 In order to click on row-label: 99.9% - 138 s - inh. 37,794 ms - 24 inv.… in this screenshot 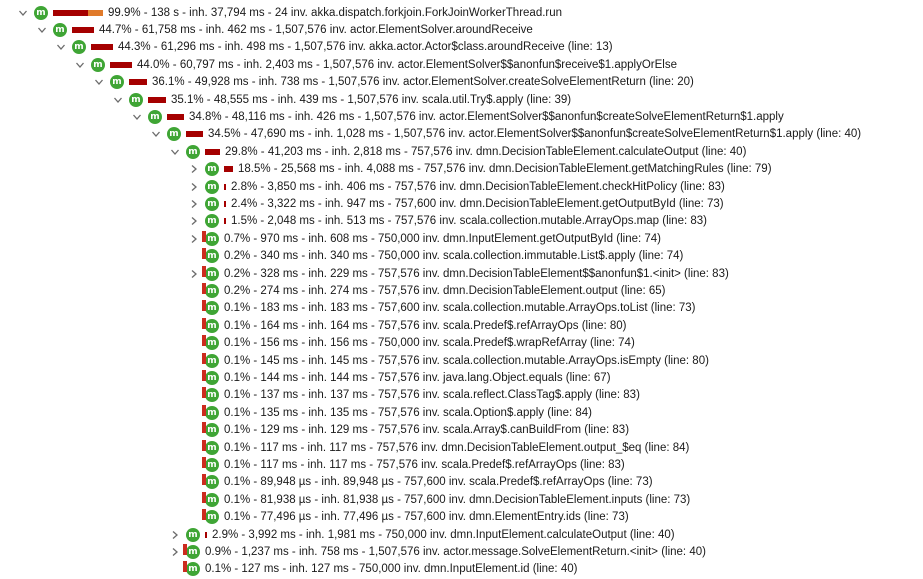, I will do `click(335, 12)`.